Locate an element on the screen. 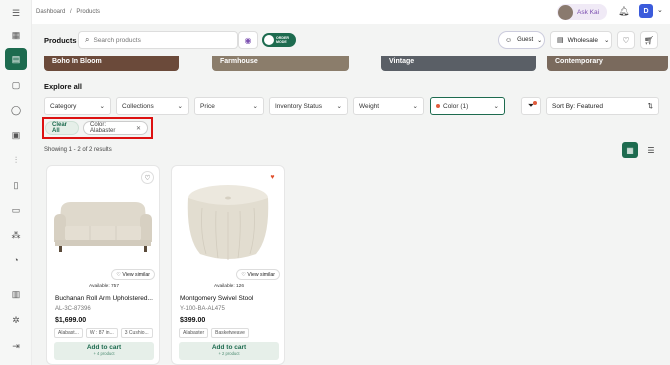  menu-icon: ☰ is located at coordinates (16, 13).